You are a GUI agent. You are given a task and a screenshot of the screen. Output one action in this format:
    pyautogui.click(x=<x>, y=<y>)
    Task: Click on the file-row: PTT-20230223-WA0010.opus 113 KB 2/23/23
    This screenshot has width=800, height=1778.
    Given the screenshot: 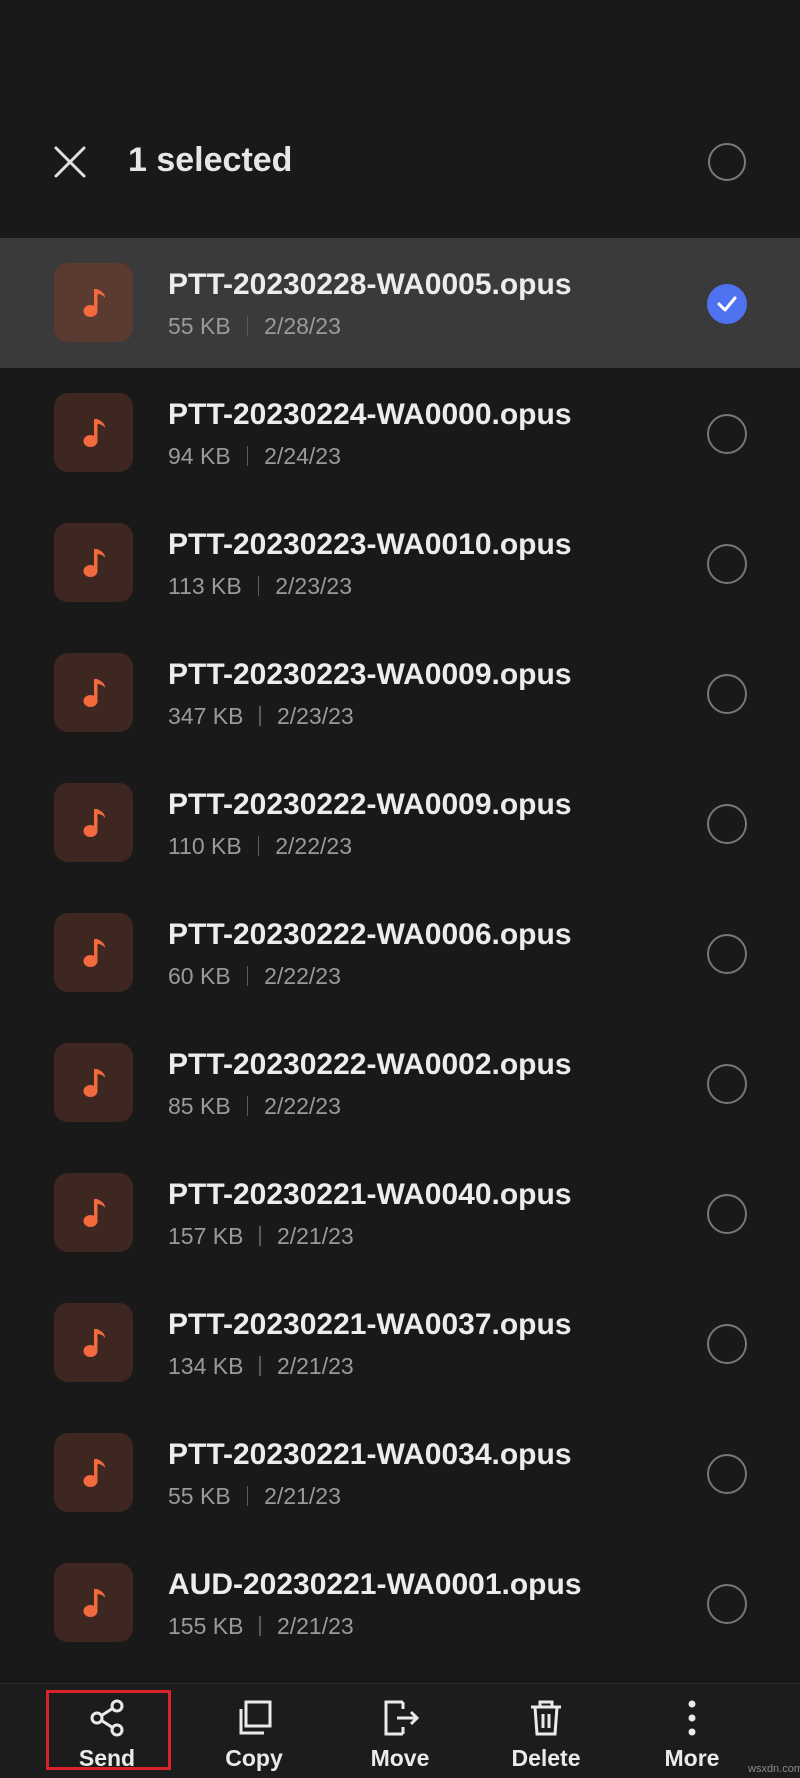 What is the action you would take?
    pyautogui.click(x=400, y=563)
    